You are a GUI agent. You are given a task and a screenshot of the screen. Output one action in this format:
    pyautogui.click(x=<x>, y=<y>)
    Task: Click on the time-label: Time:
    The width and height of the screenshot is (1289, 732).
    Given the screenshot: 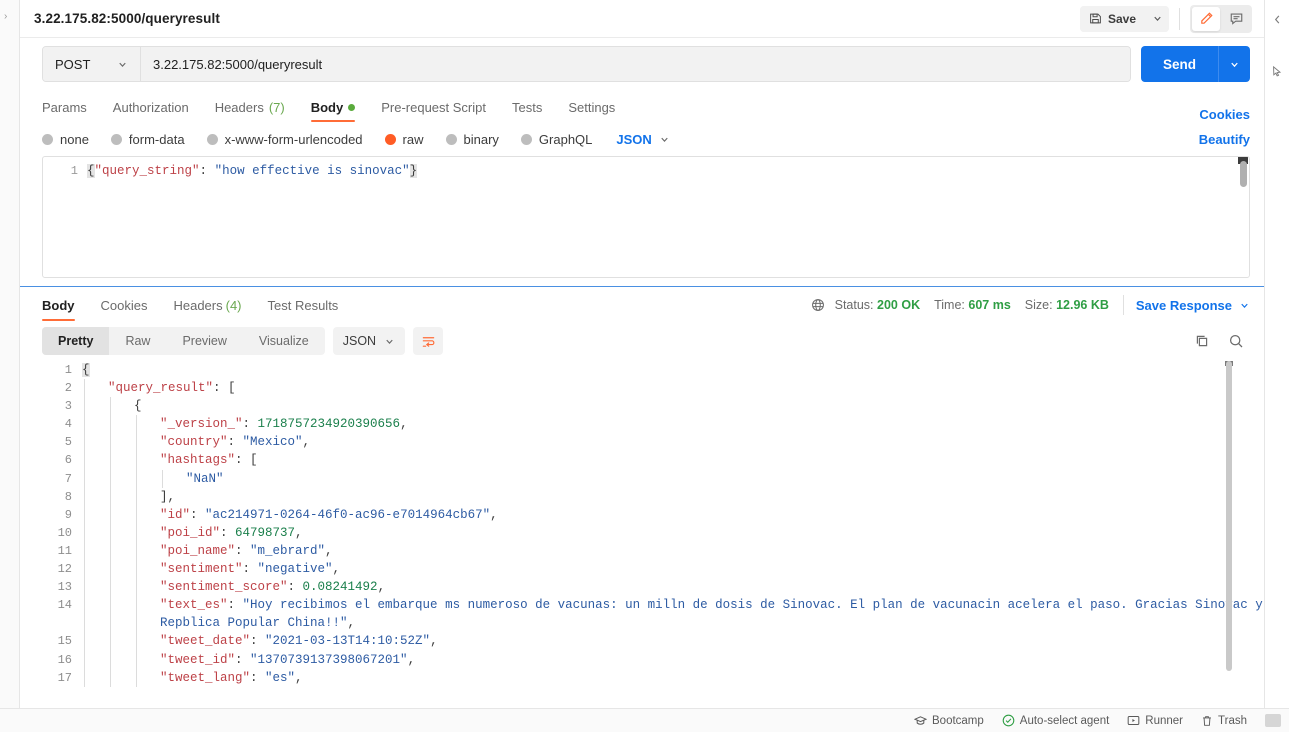 What is the action you would take?
    pyautogui.click(x=949, y=305)
    